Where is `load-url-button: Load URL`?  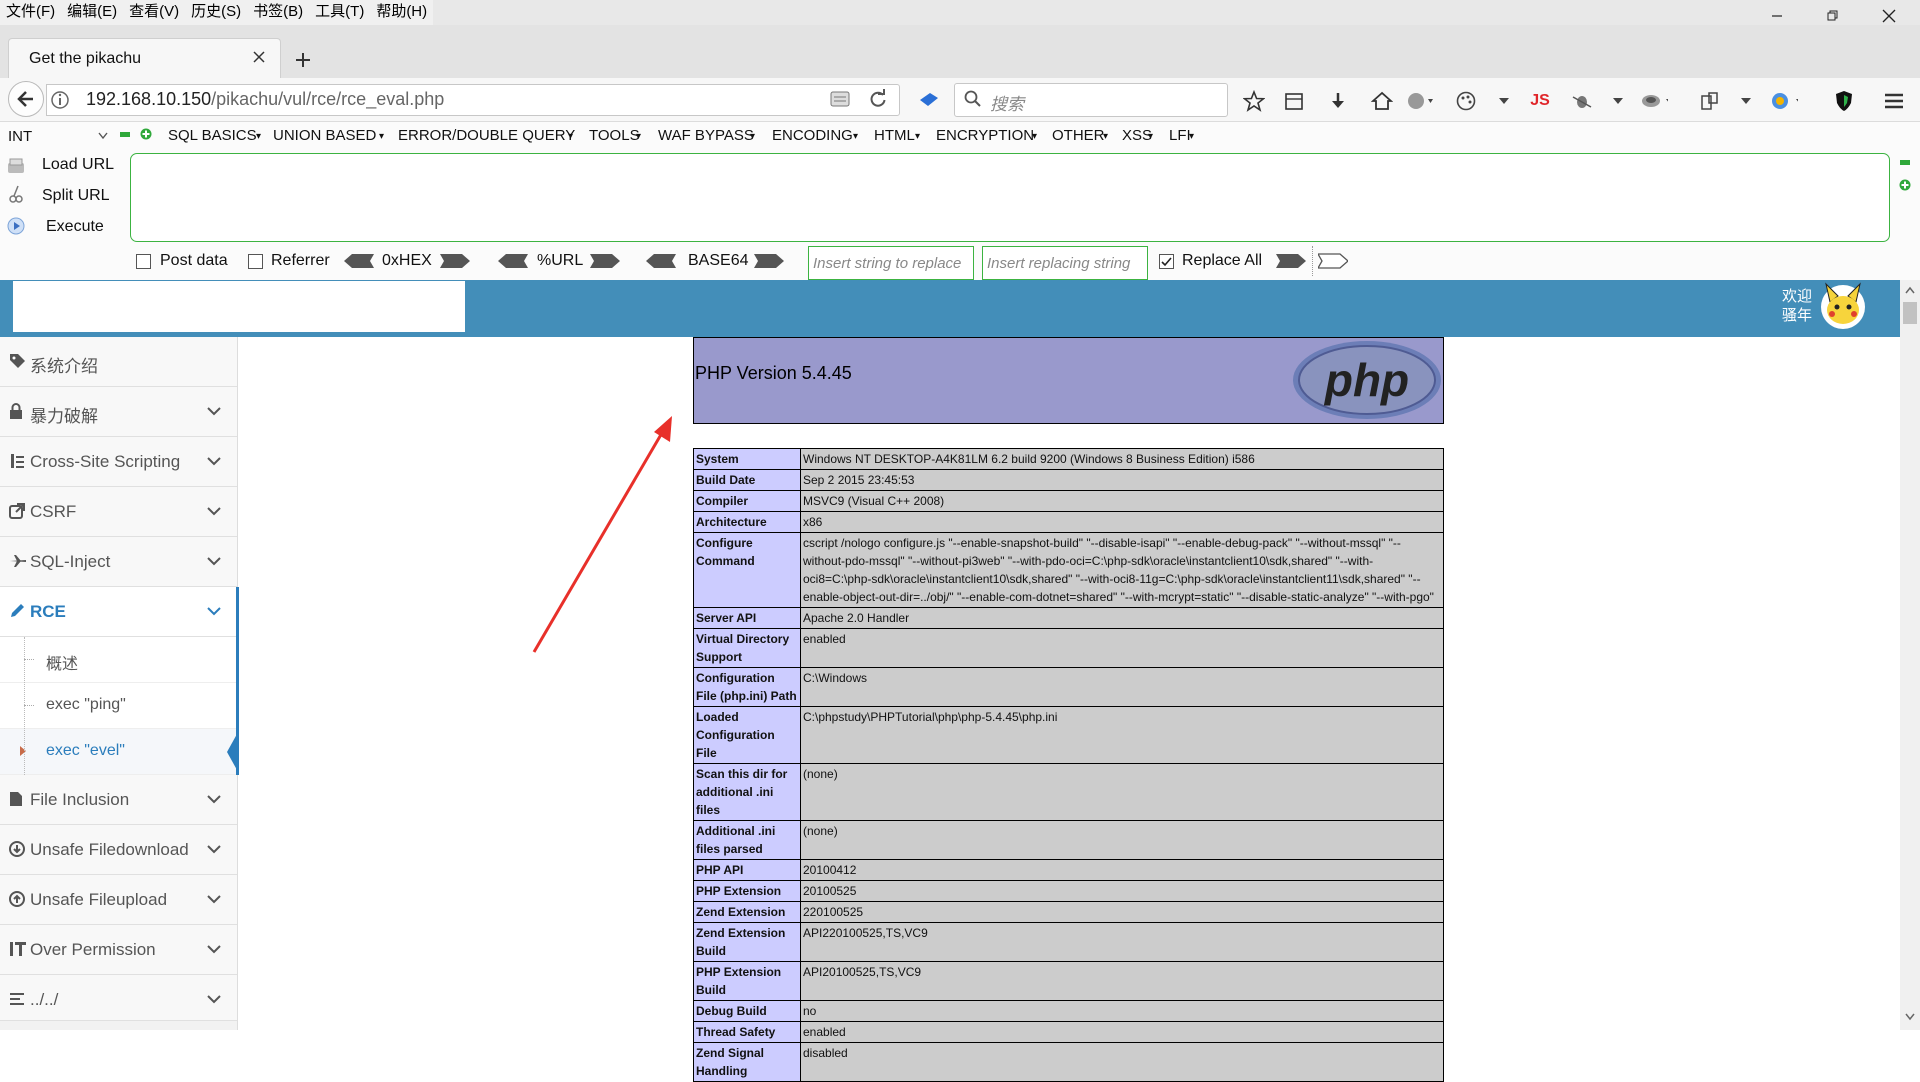 load-url-button: Load URL is located at coordinates (78, 165).